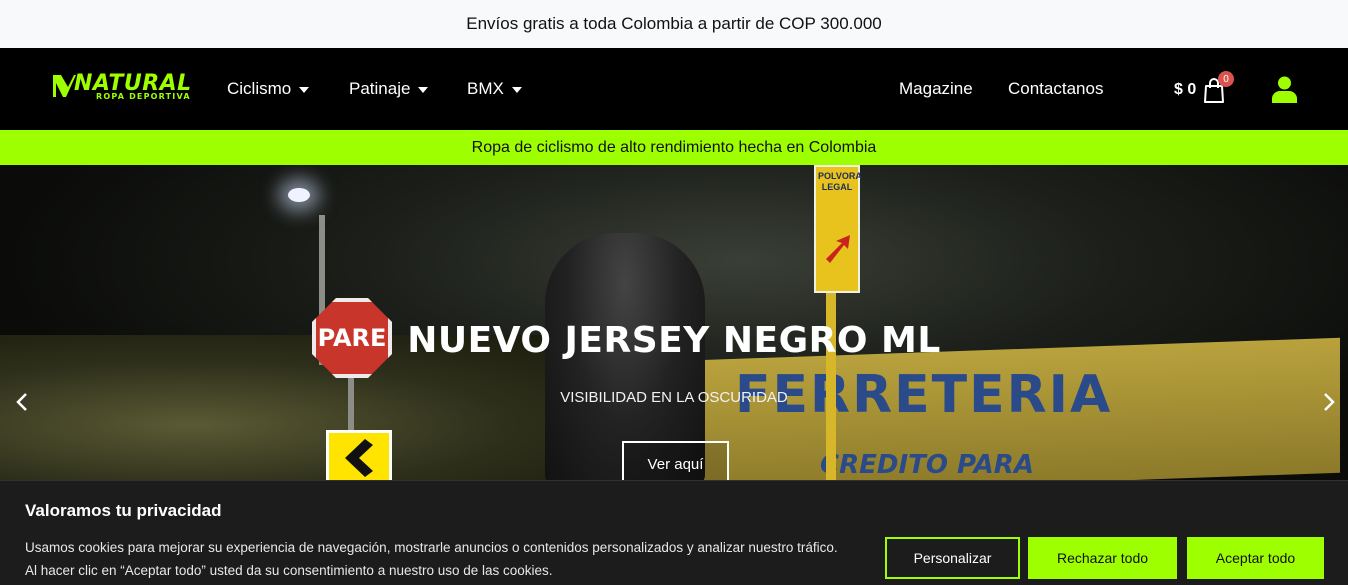 The image size is (1348, 585). Describe the element at coordinates (952, 558) in the screenshot. I see `cookie-customize-button: Personalizar` at that location.